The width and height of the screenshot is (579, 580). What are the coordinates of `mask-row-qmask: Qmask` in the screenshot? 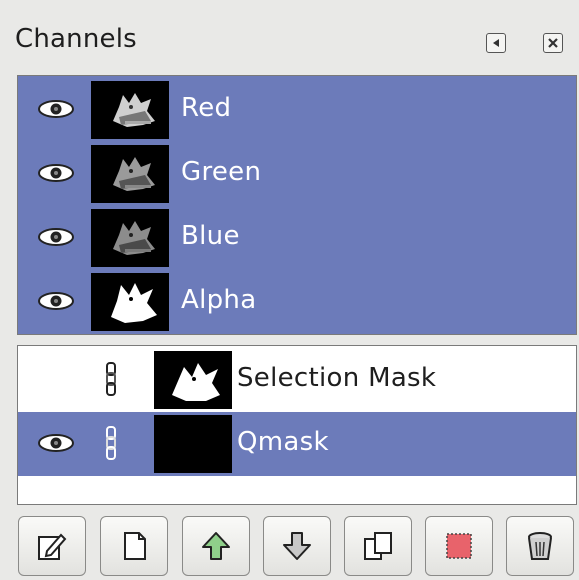 It's located at (297, 444).